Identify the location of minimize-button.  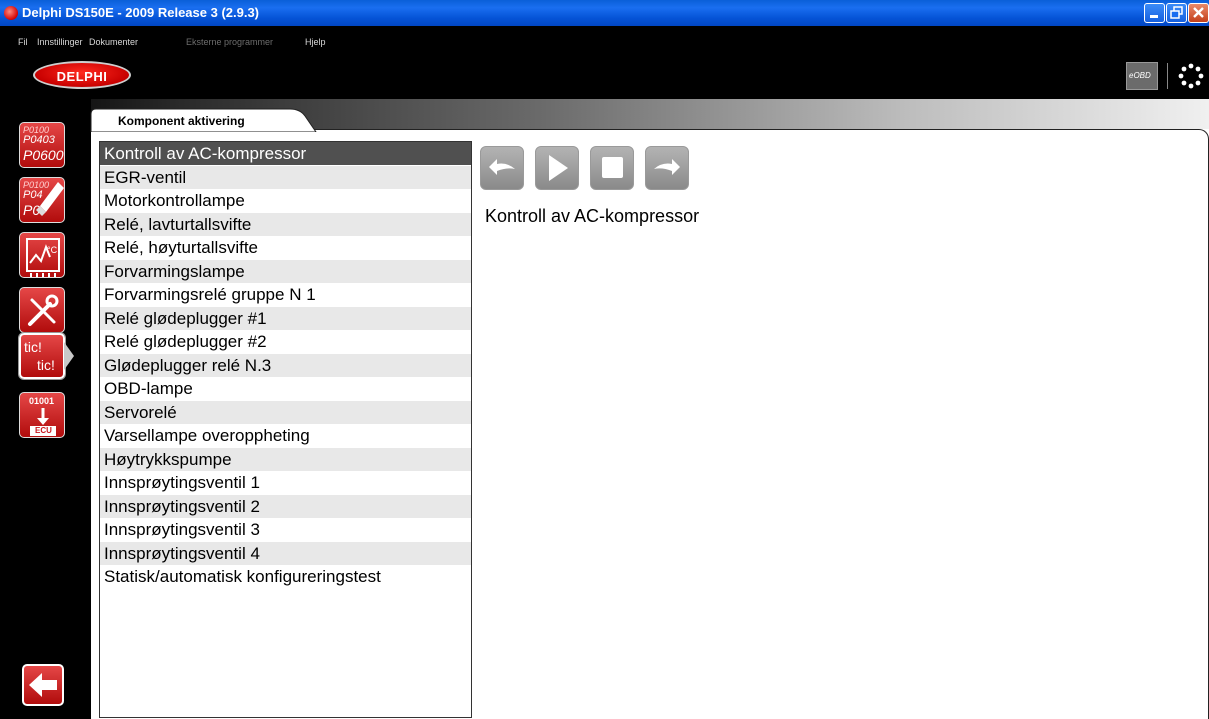
(1154, 13).